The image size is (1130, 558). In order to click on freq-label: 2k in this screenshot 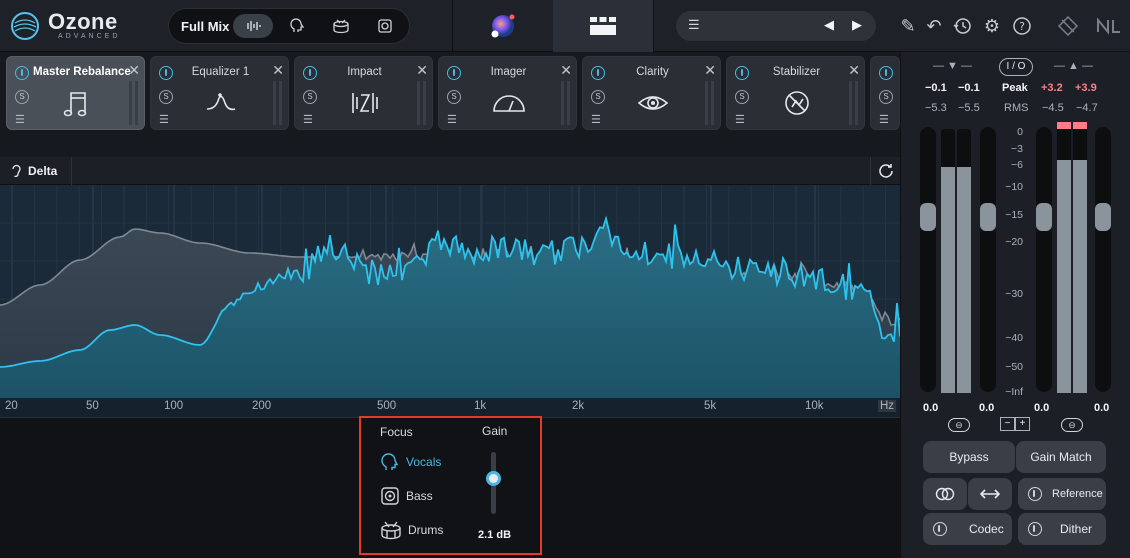, I will do `click(578, 406)`.